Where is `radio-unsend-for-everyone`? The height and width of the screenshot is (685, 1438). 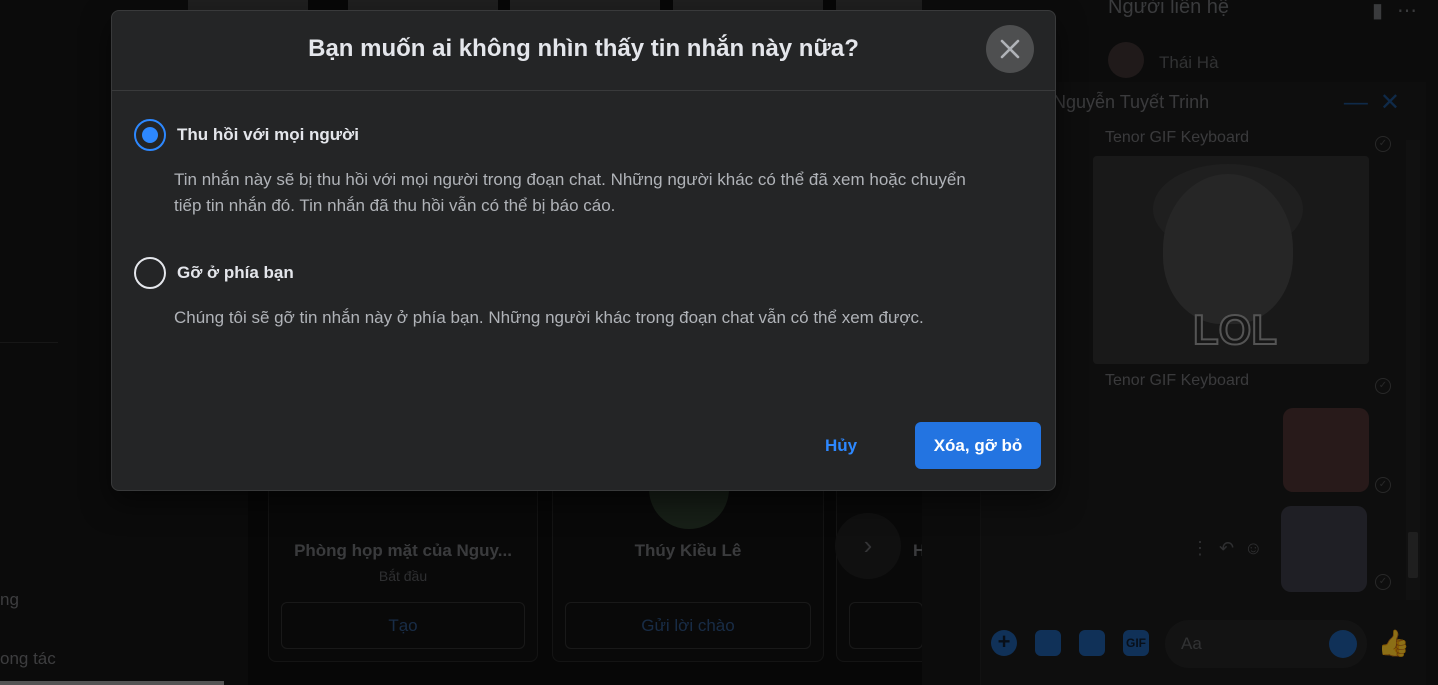
radio-unsend-for-everyone is located at coordinates (150, 135).